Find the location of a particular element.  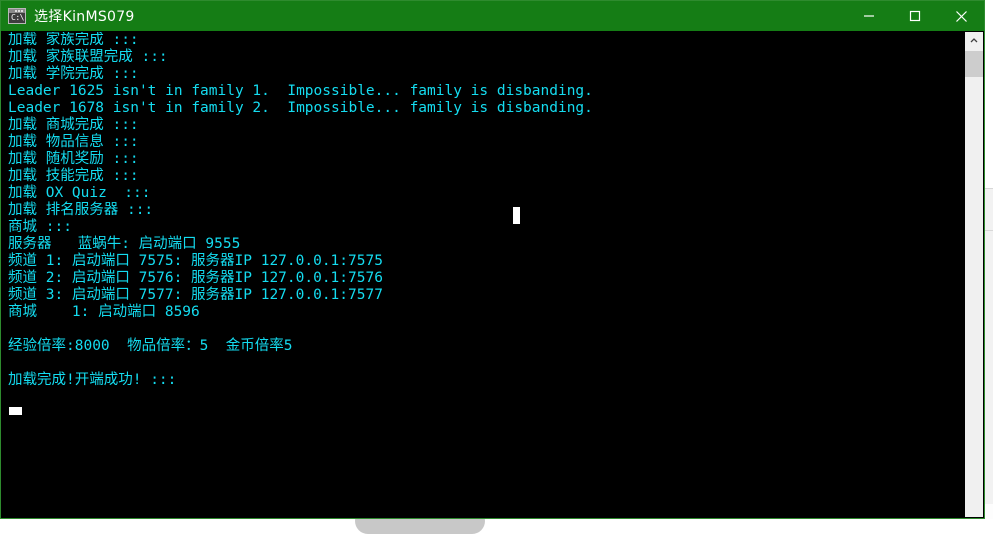

minimize-button is located at coordinates (869, 16).